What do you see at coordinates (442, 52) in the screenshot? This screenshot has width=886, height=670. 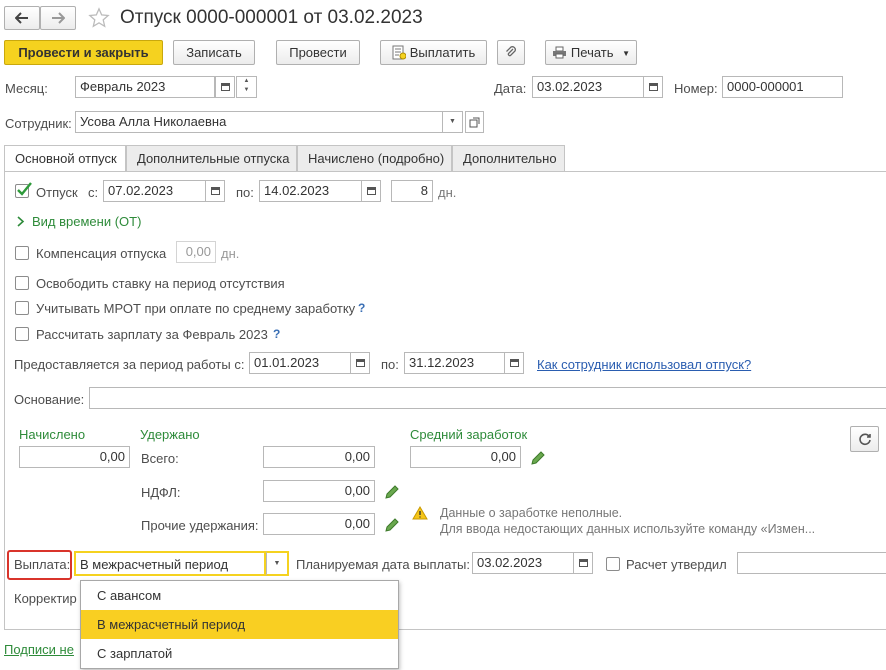 I see `pay-button-label: Выплатить` at bounding box center [442, 52].